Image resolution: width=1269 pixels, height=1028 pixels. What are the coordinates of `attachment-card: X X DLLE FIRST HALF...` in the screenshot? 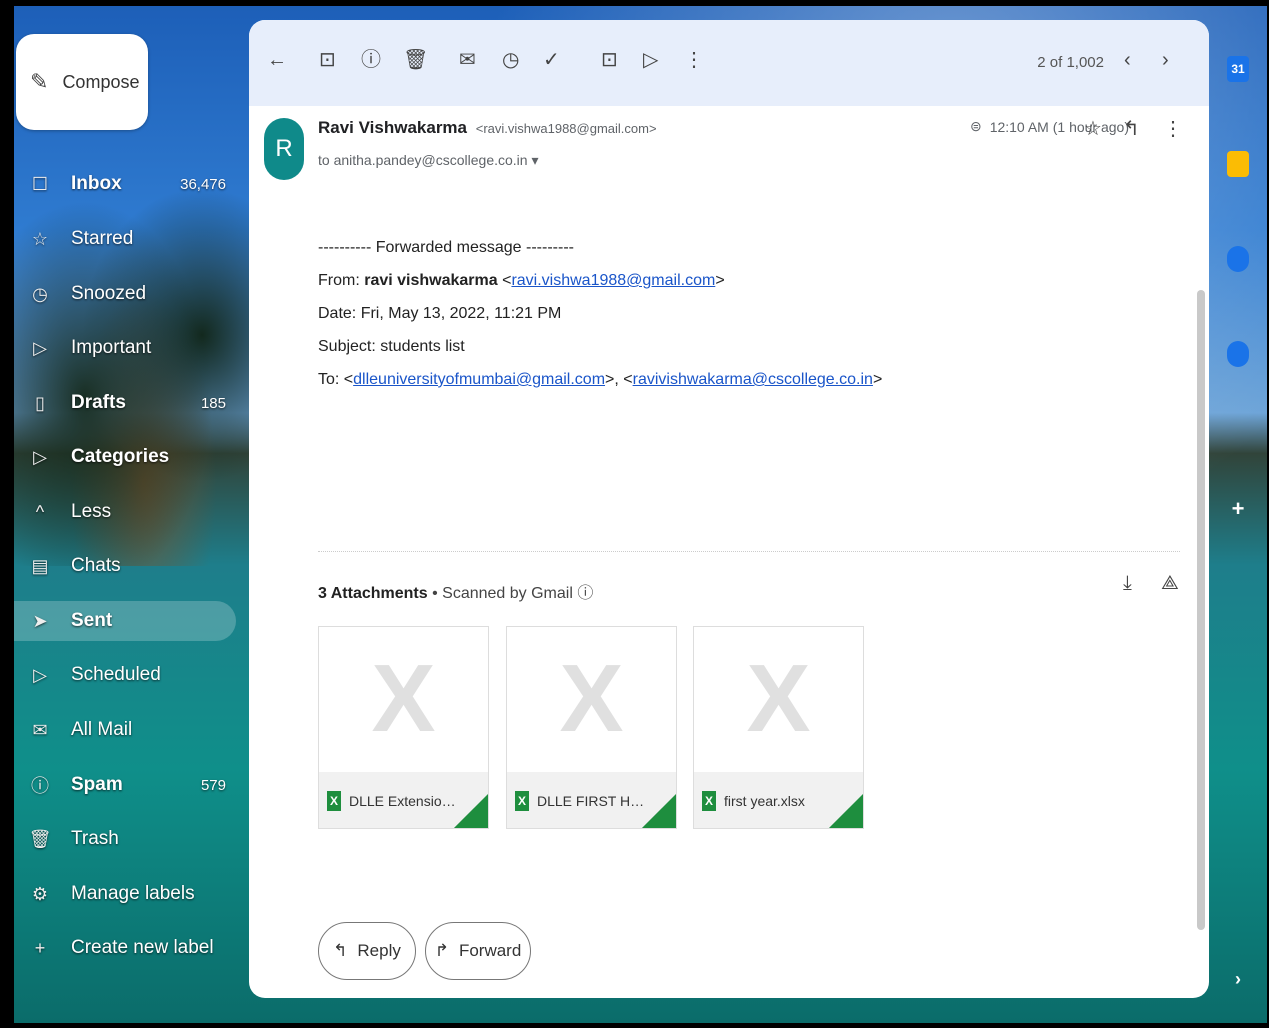 It's located at (591, 727).